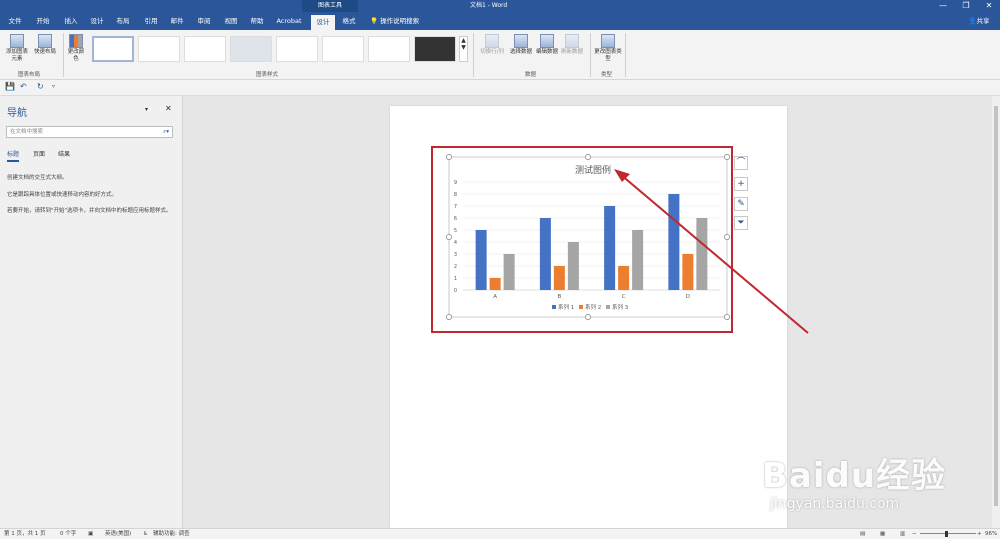  I want to click on watermark-sub-text: jingyan.baidu.com, so click(835, 504).